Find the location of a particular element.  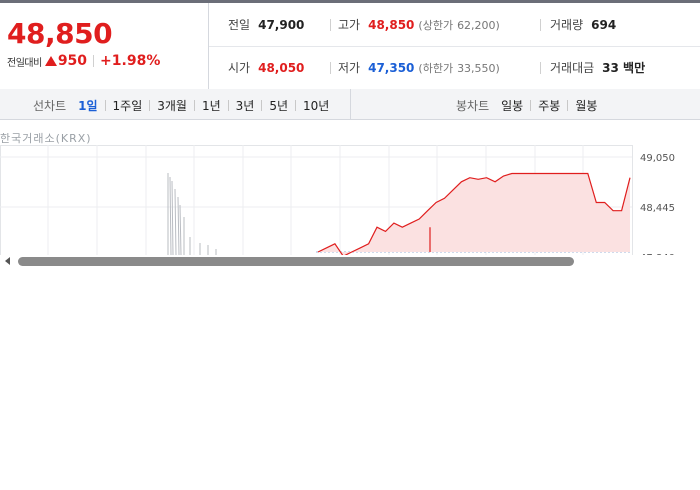

chart-toolbar: 선차트 1일 1주일 3개월 1년 3년 5년 10년 봉차트 일봉 주봉 월봉 is located at coordinates (350, 104).